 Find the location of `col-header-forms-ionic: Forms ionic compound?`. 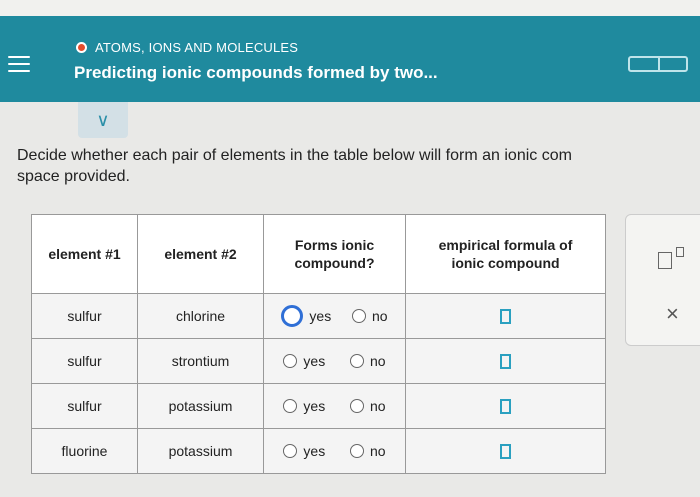

col-header-forms-ionic: Forms ionic compound? is located at coordinates (334, 254).